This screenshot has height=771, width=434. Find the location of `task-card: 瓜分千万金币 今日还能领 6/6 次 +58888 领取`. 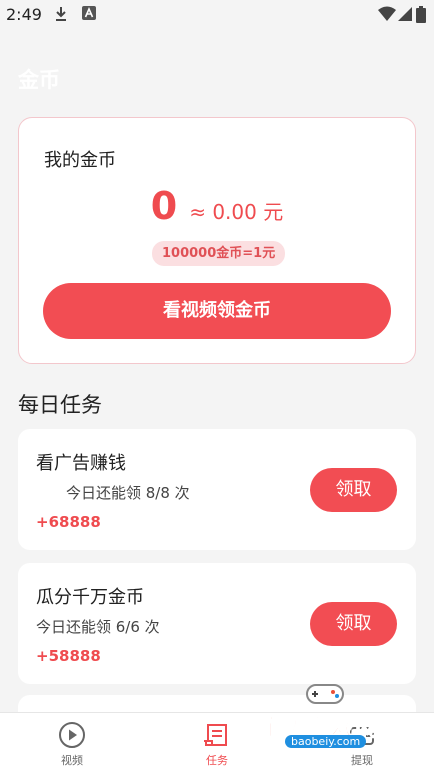

task-card: 瓜分千万金币 今日还能领 6/6 次 +58888 领取 is located at coordinates (217, 623).